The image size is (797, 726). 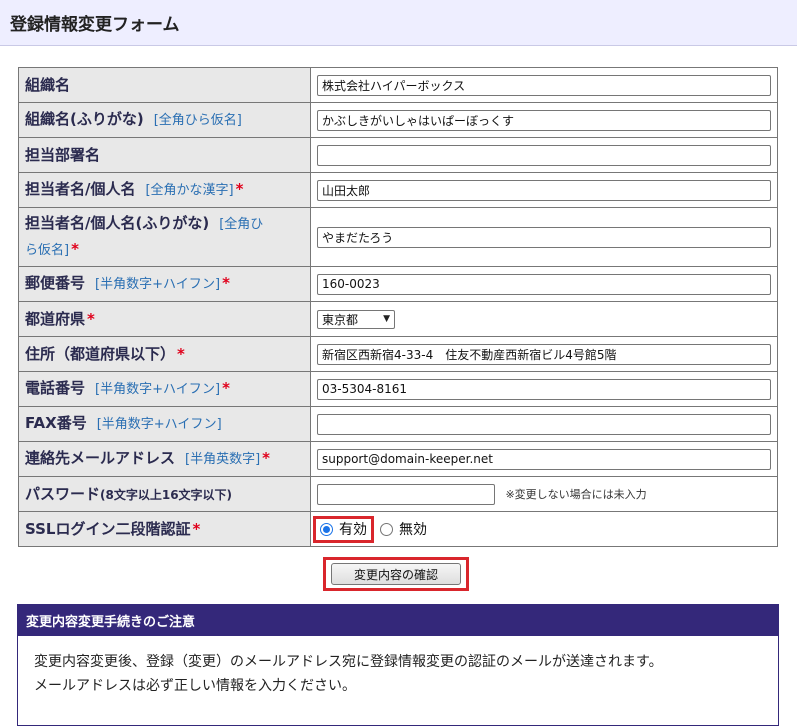 I want to click on confirm-button-highlight: 変更内容の確認, so click(x=396, y=574).